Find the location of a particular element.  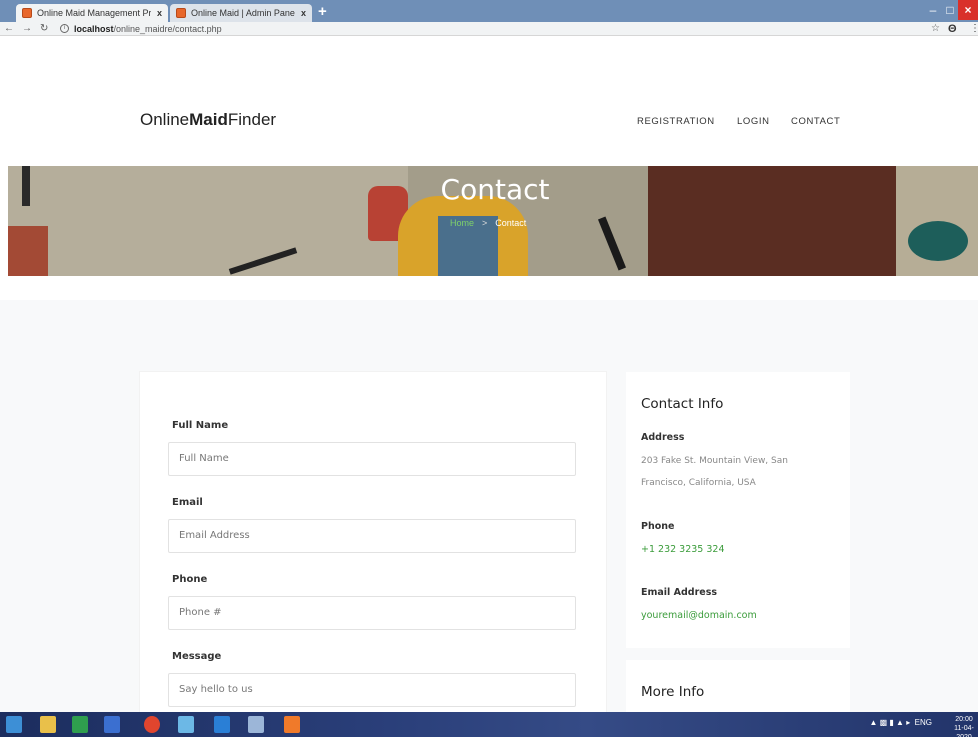

store-icon is located at coordinates (80, 724).